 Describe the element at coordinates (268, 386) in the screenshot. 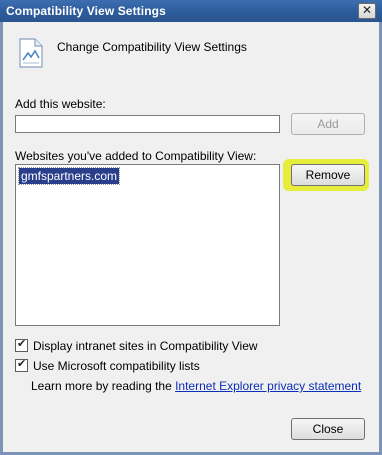

I see `privacy-statement-link: Internet Explorer privacy statement` at that location.